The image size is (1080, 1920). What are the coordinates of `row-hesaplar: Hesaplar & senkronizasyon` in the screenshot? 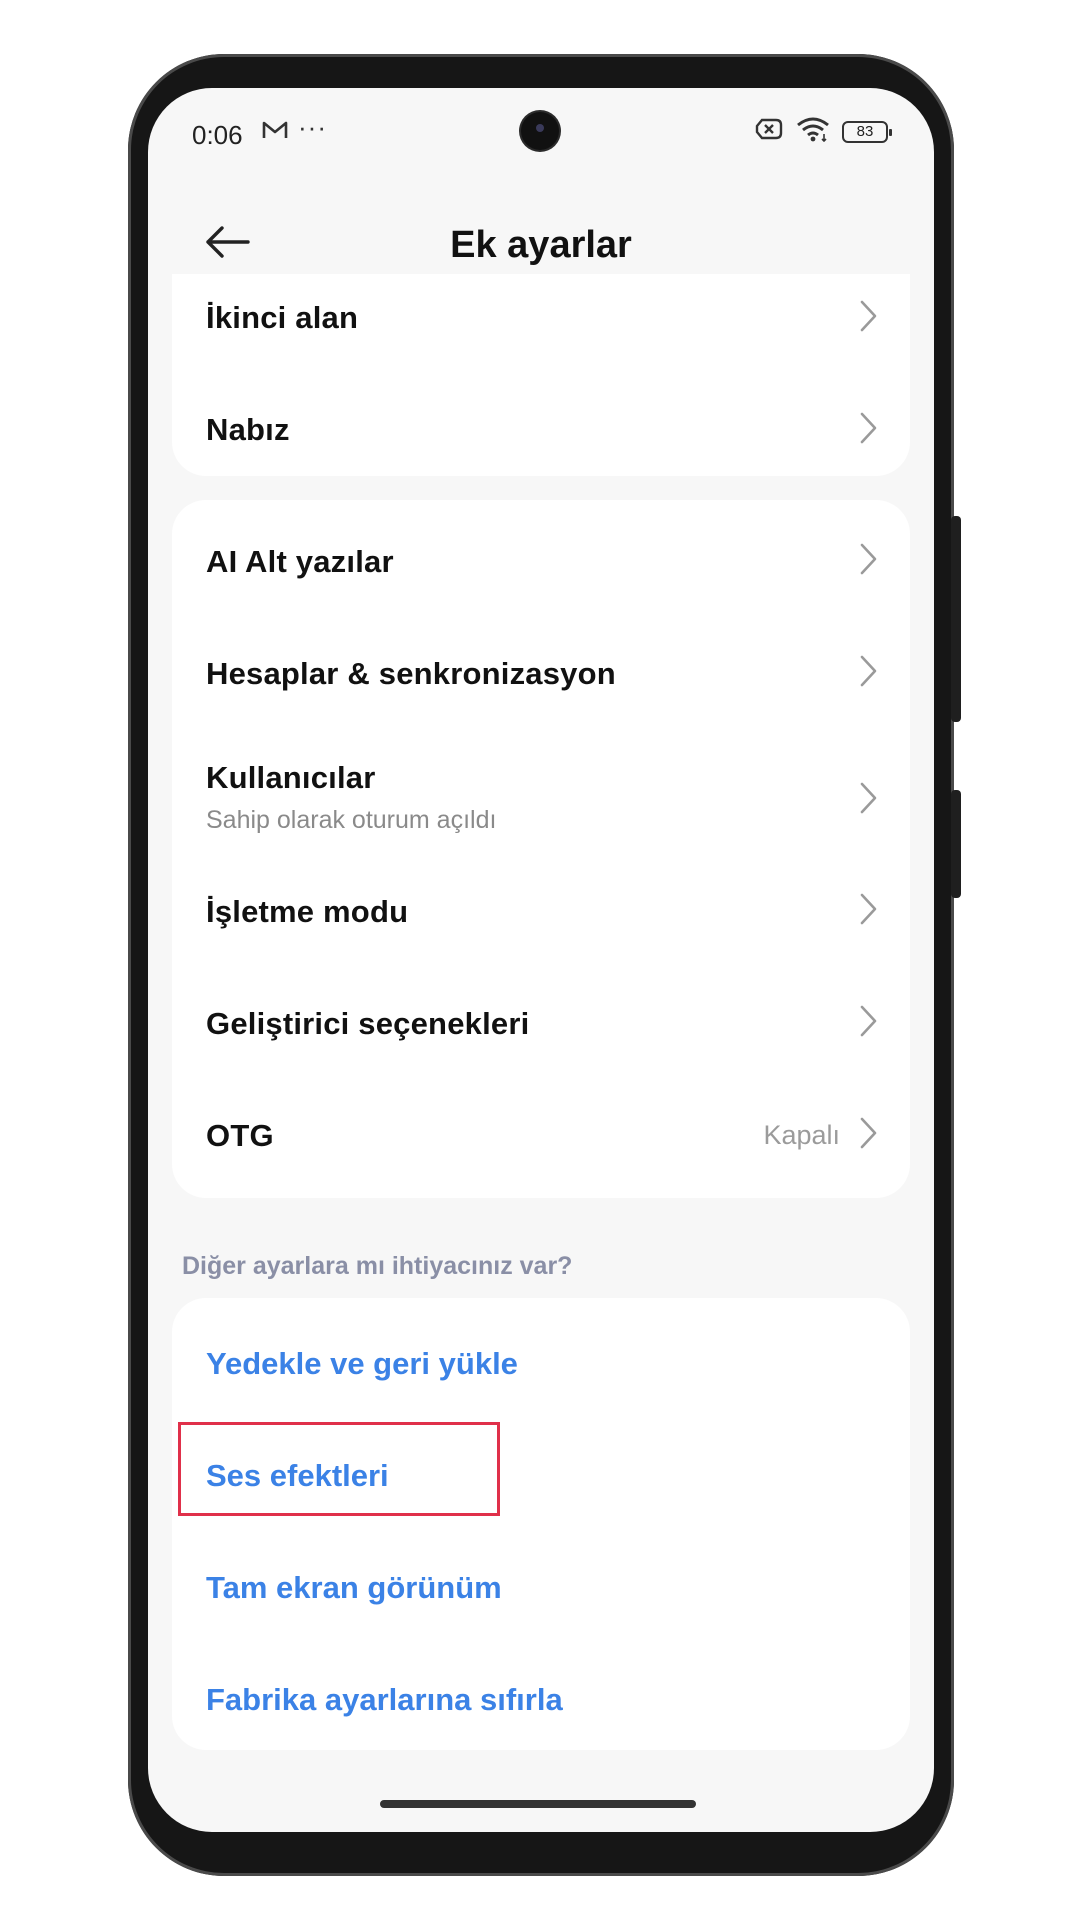 It's located at (541, 668).